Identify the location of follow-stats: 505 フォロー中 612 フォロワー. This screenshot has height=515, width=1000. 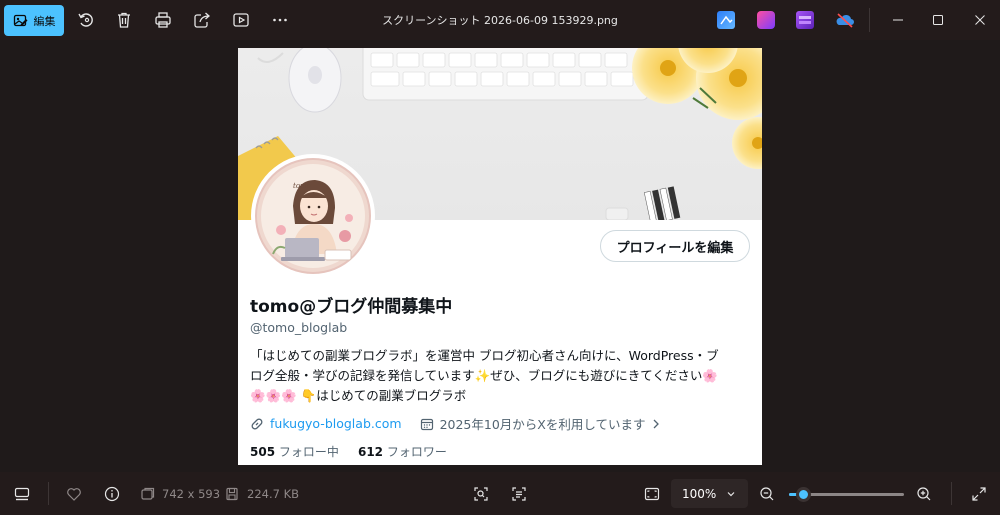
(348, 451).